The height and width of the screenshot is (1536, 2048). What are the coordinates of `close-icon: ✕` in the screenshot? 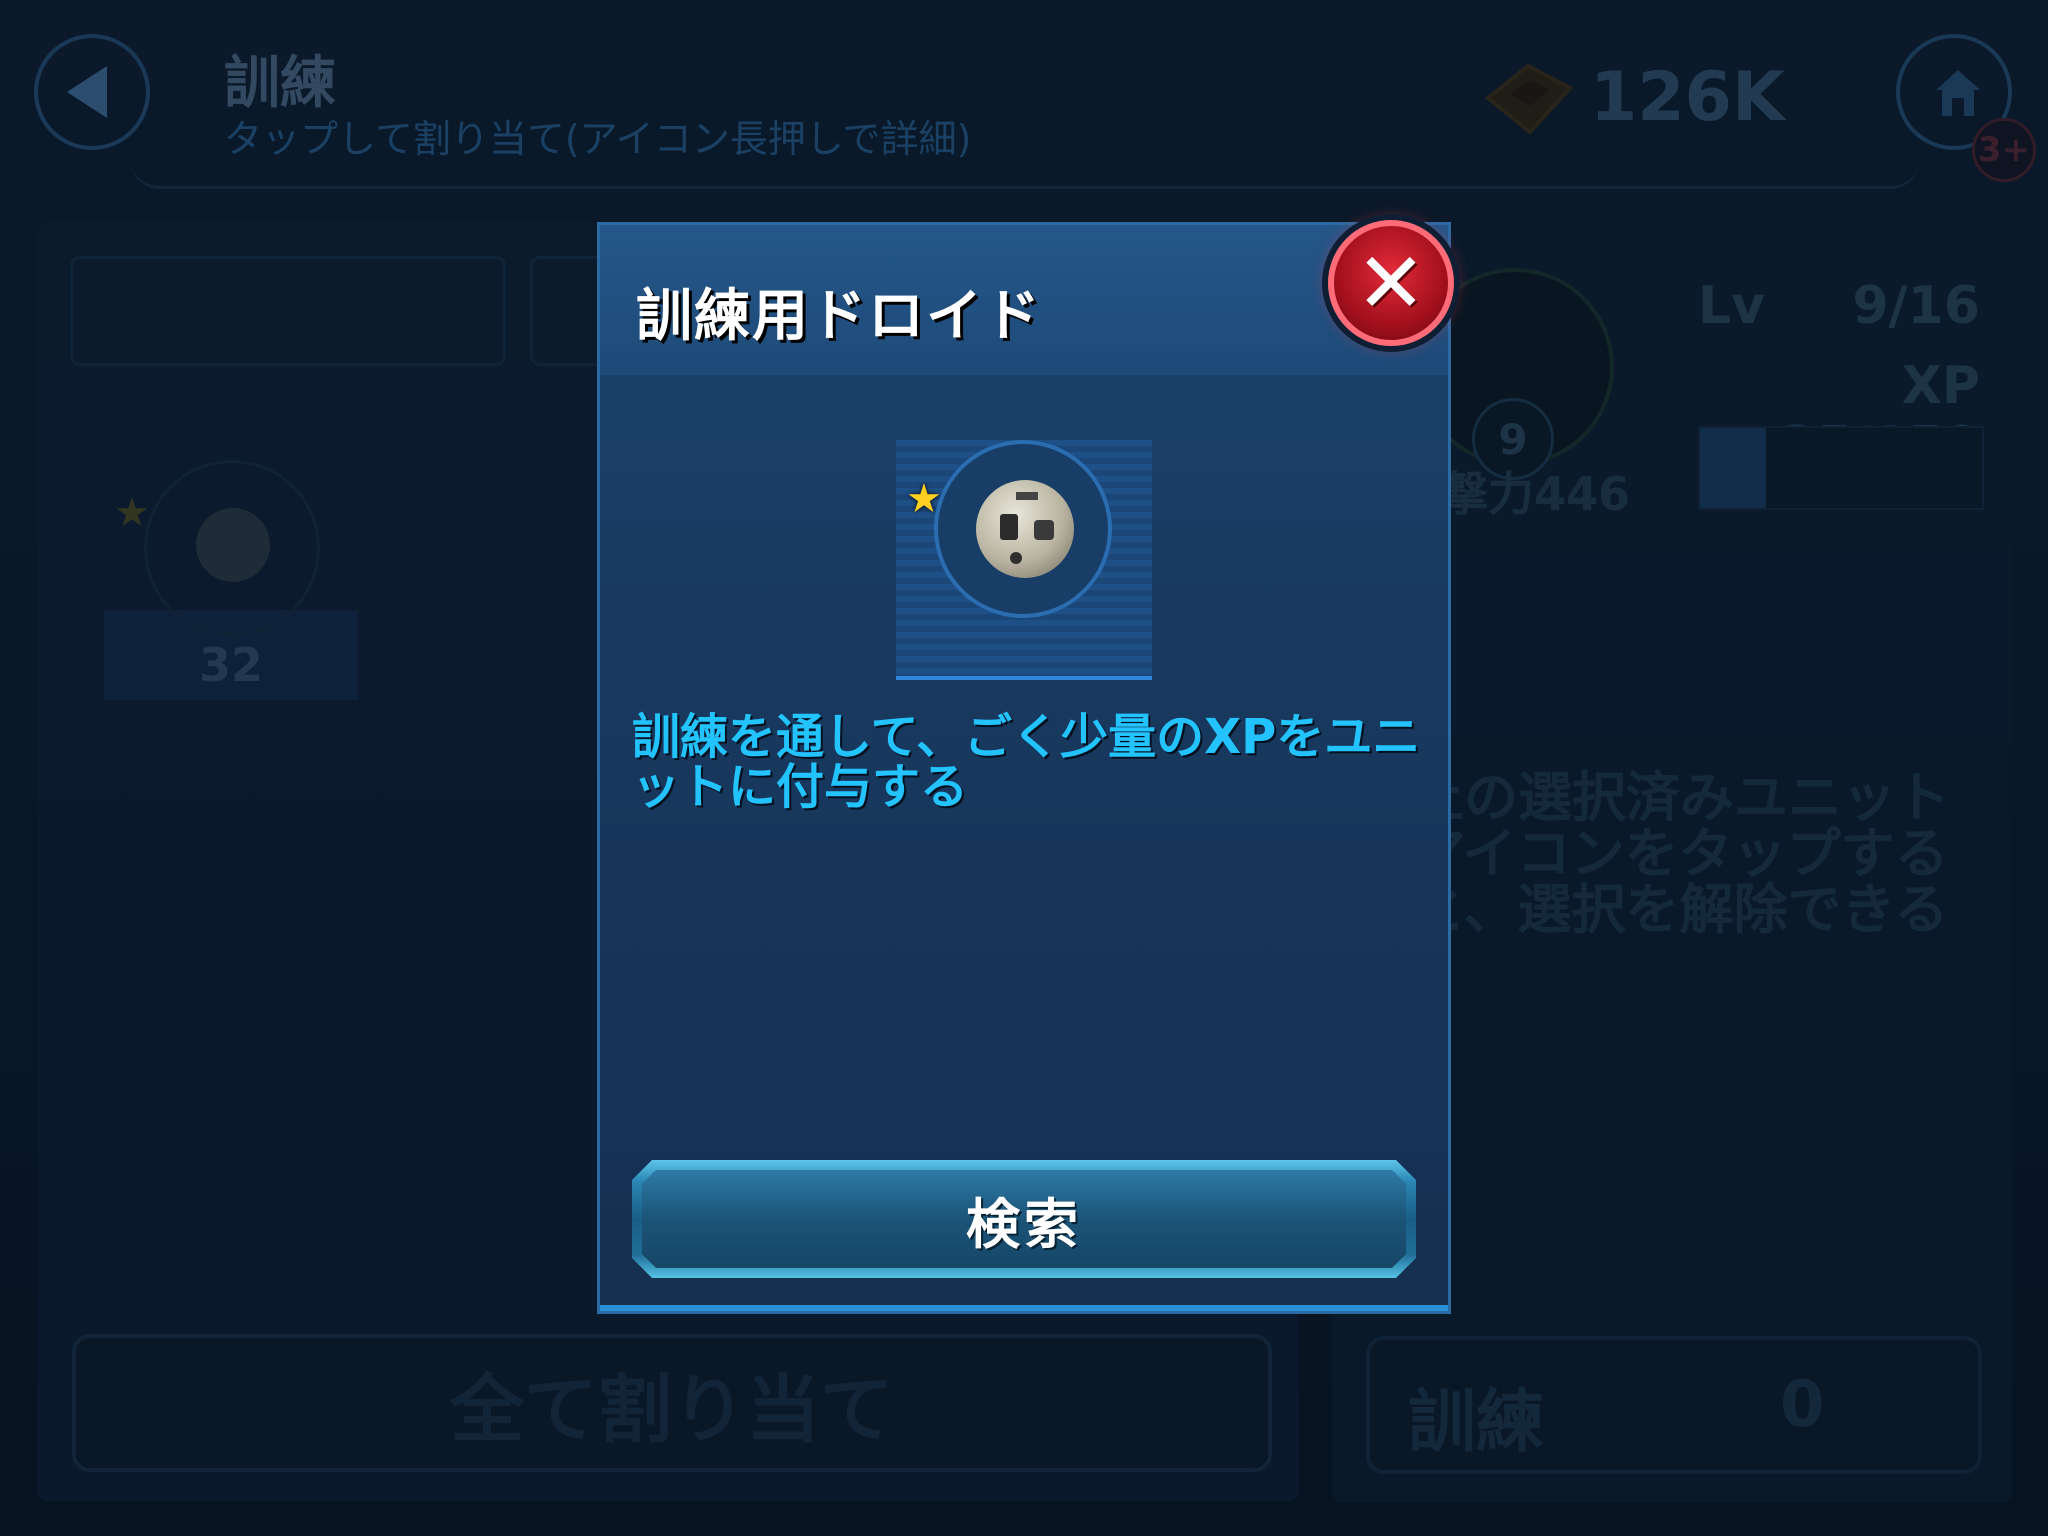 It's located at (1391, 283).